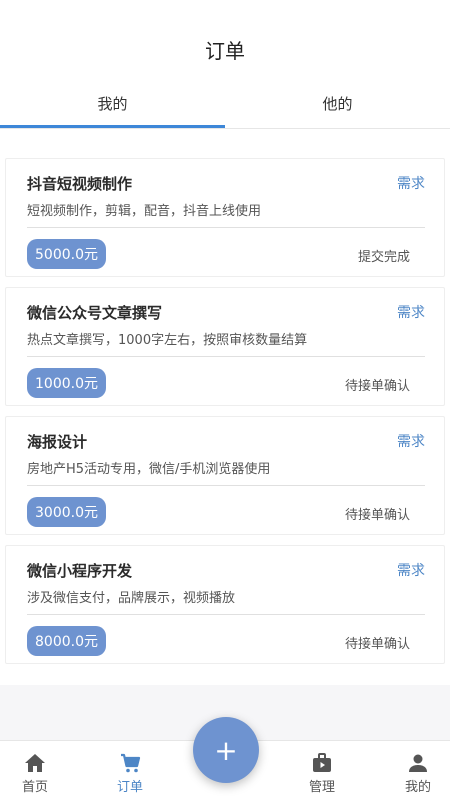 This screenshot has height=801, width=450. I want to click on tab-mine: 我的, so click(112, 106).